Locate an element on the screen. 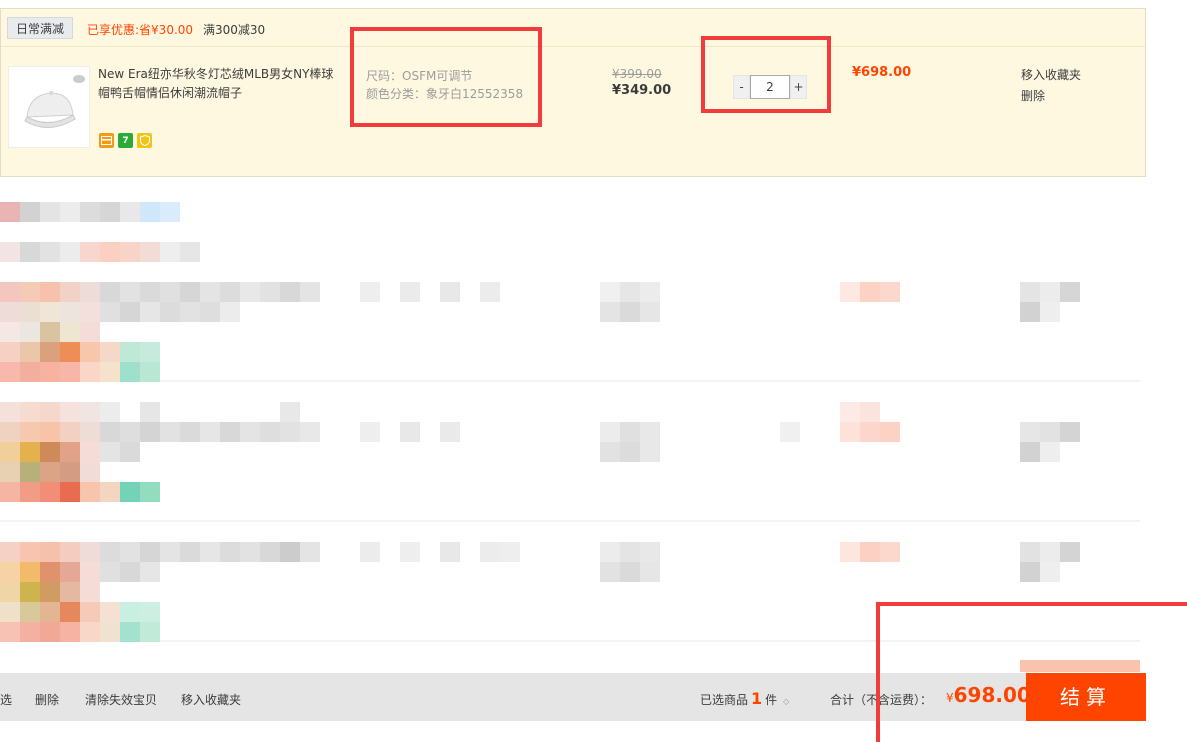 This screenshot has height=742, width=1187. annotation-box-quantity is located at coordinates (766, 74).